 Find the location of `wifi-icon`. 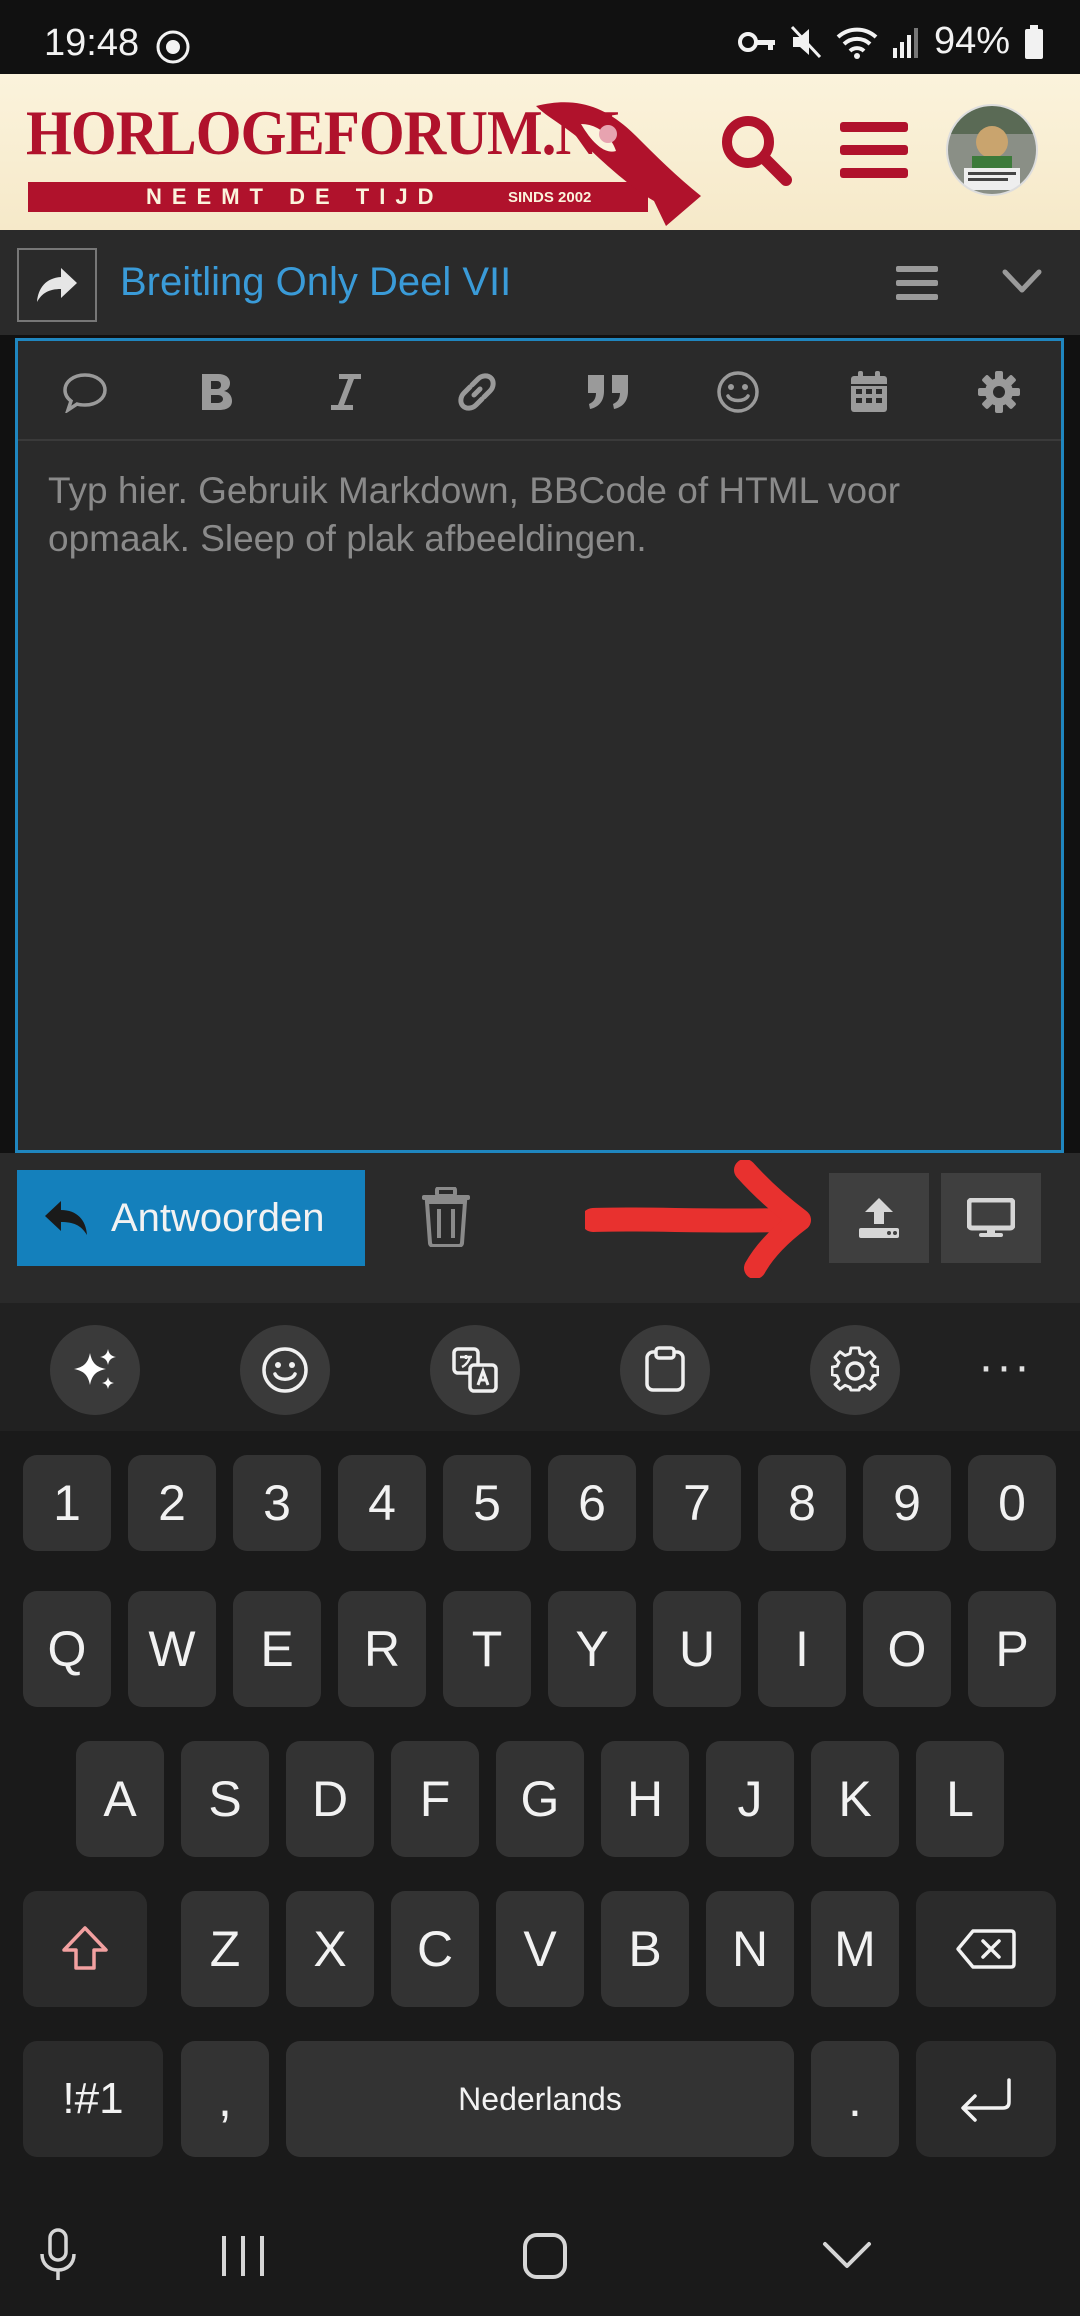

wifi-icon is located at coordinates (857, 42).